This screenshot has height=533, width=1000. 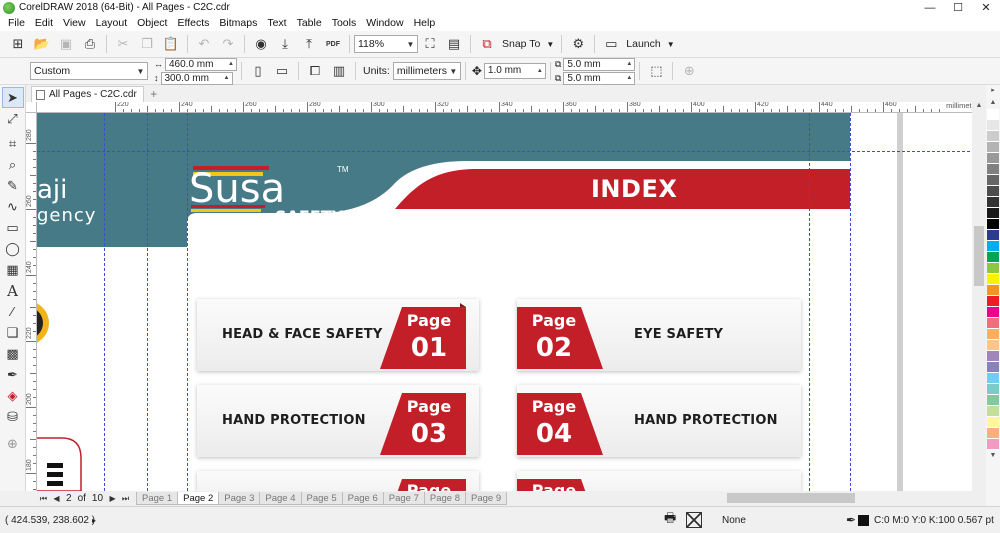 I want to click on gear-icon: ⚙, so click(x=578, y=44).